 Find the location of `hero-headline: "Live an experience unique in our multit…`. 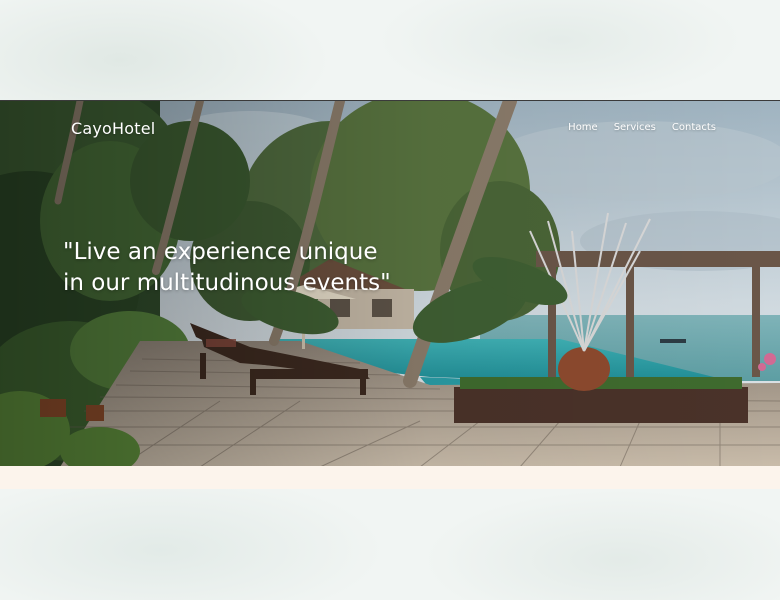

hero-headline: "Live an experience unique in our multit… is located at coordinates (227, 267).